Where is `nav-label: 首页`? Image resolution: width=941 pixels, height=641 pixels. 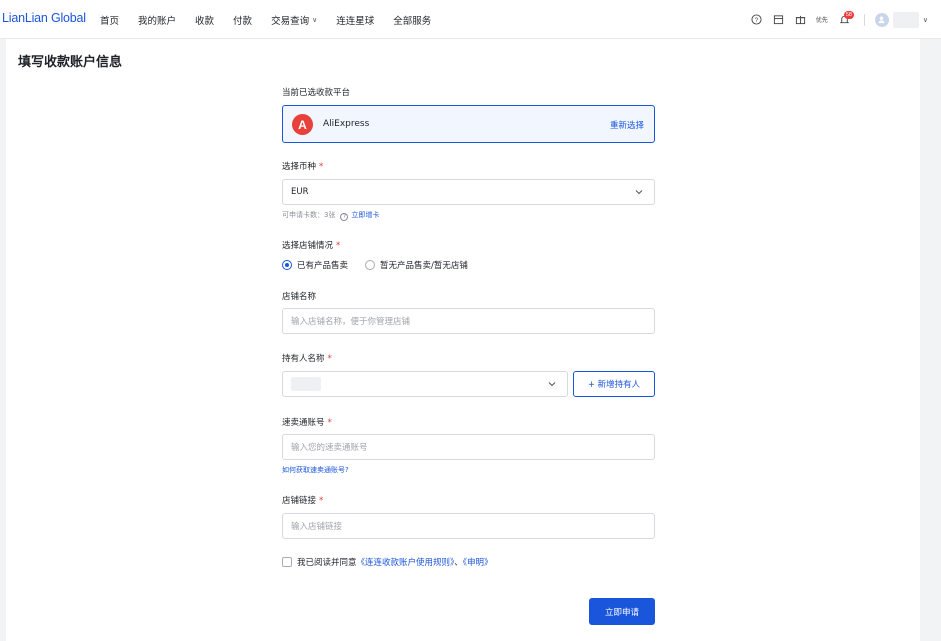 nav-label: 首页 is located at coordinates (110, 21).